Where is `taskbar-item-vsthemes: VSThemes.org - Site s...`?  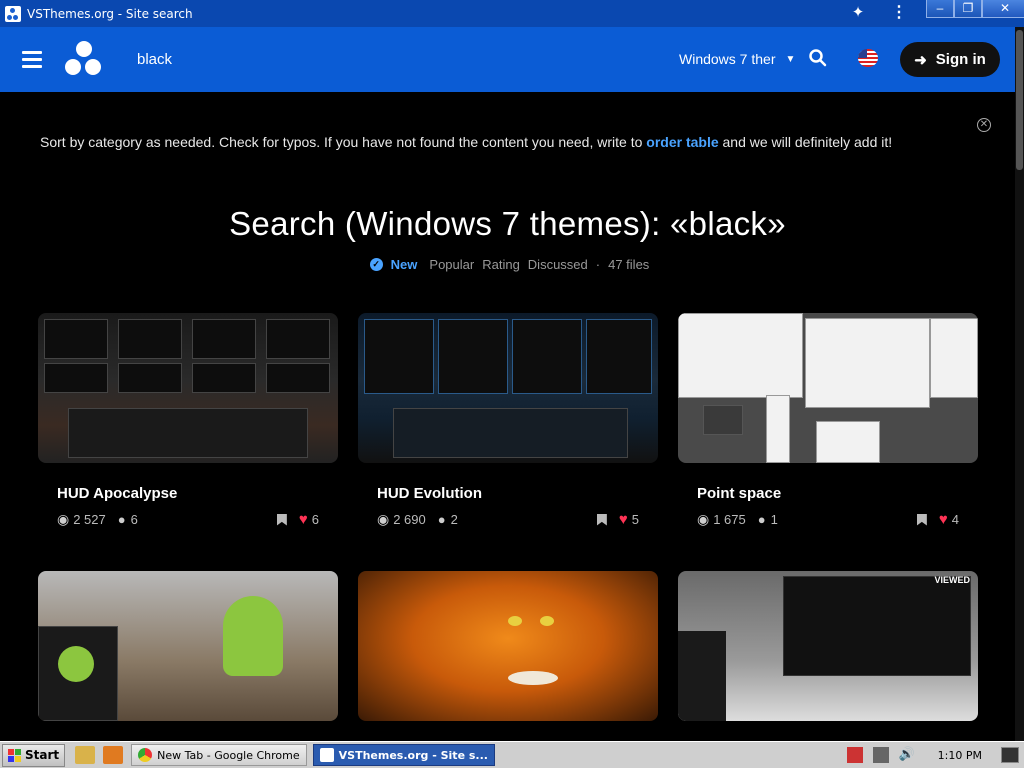 taskbar-item-vsthemes: VSThemes.org - Site s... is located at coordinates (403, 755).